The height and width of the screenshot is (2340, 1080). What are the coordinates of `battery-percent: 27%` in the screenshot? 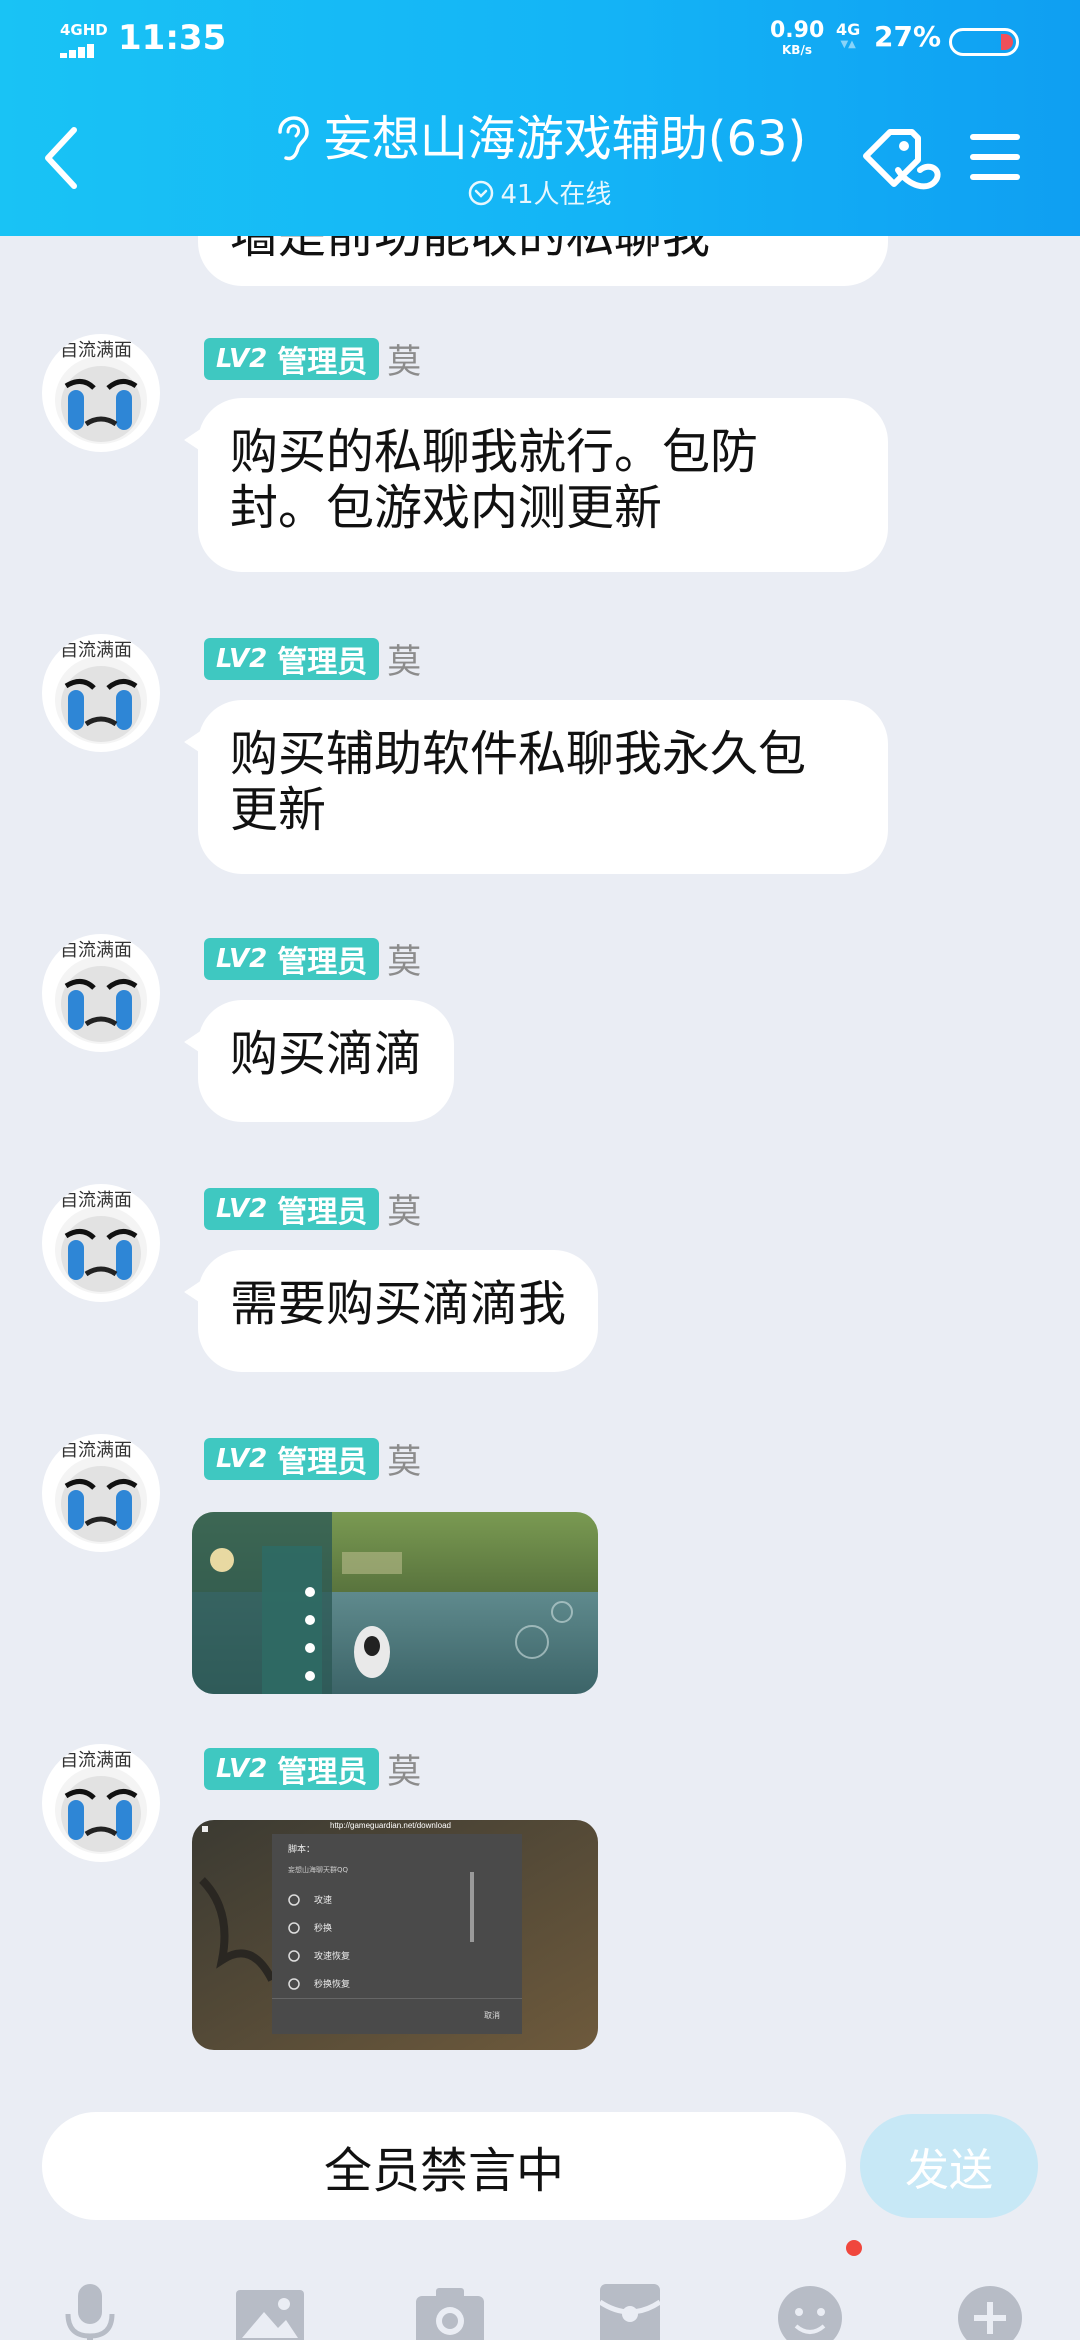 It's located at (908, 36).